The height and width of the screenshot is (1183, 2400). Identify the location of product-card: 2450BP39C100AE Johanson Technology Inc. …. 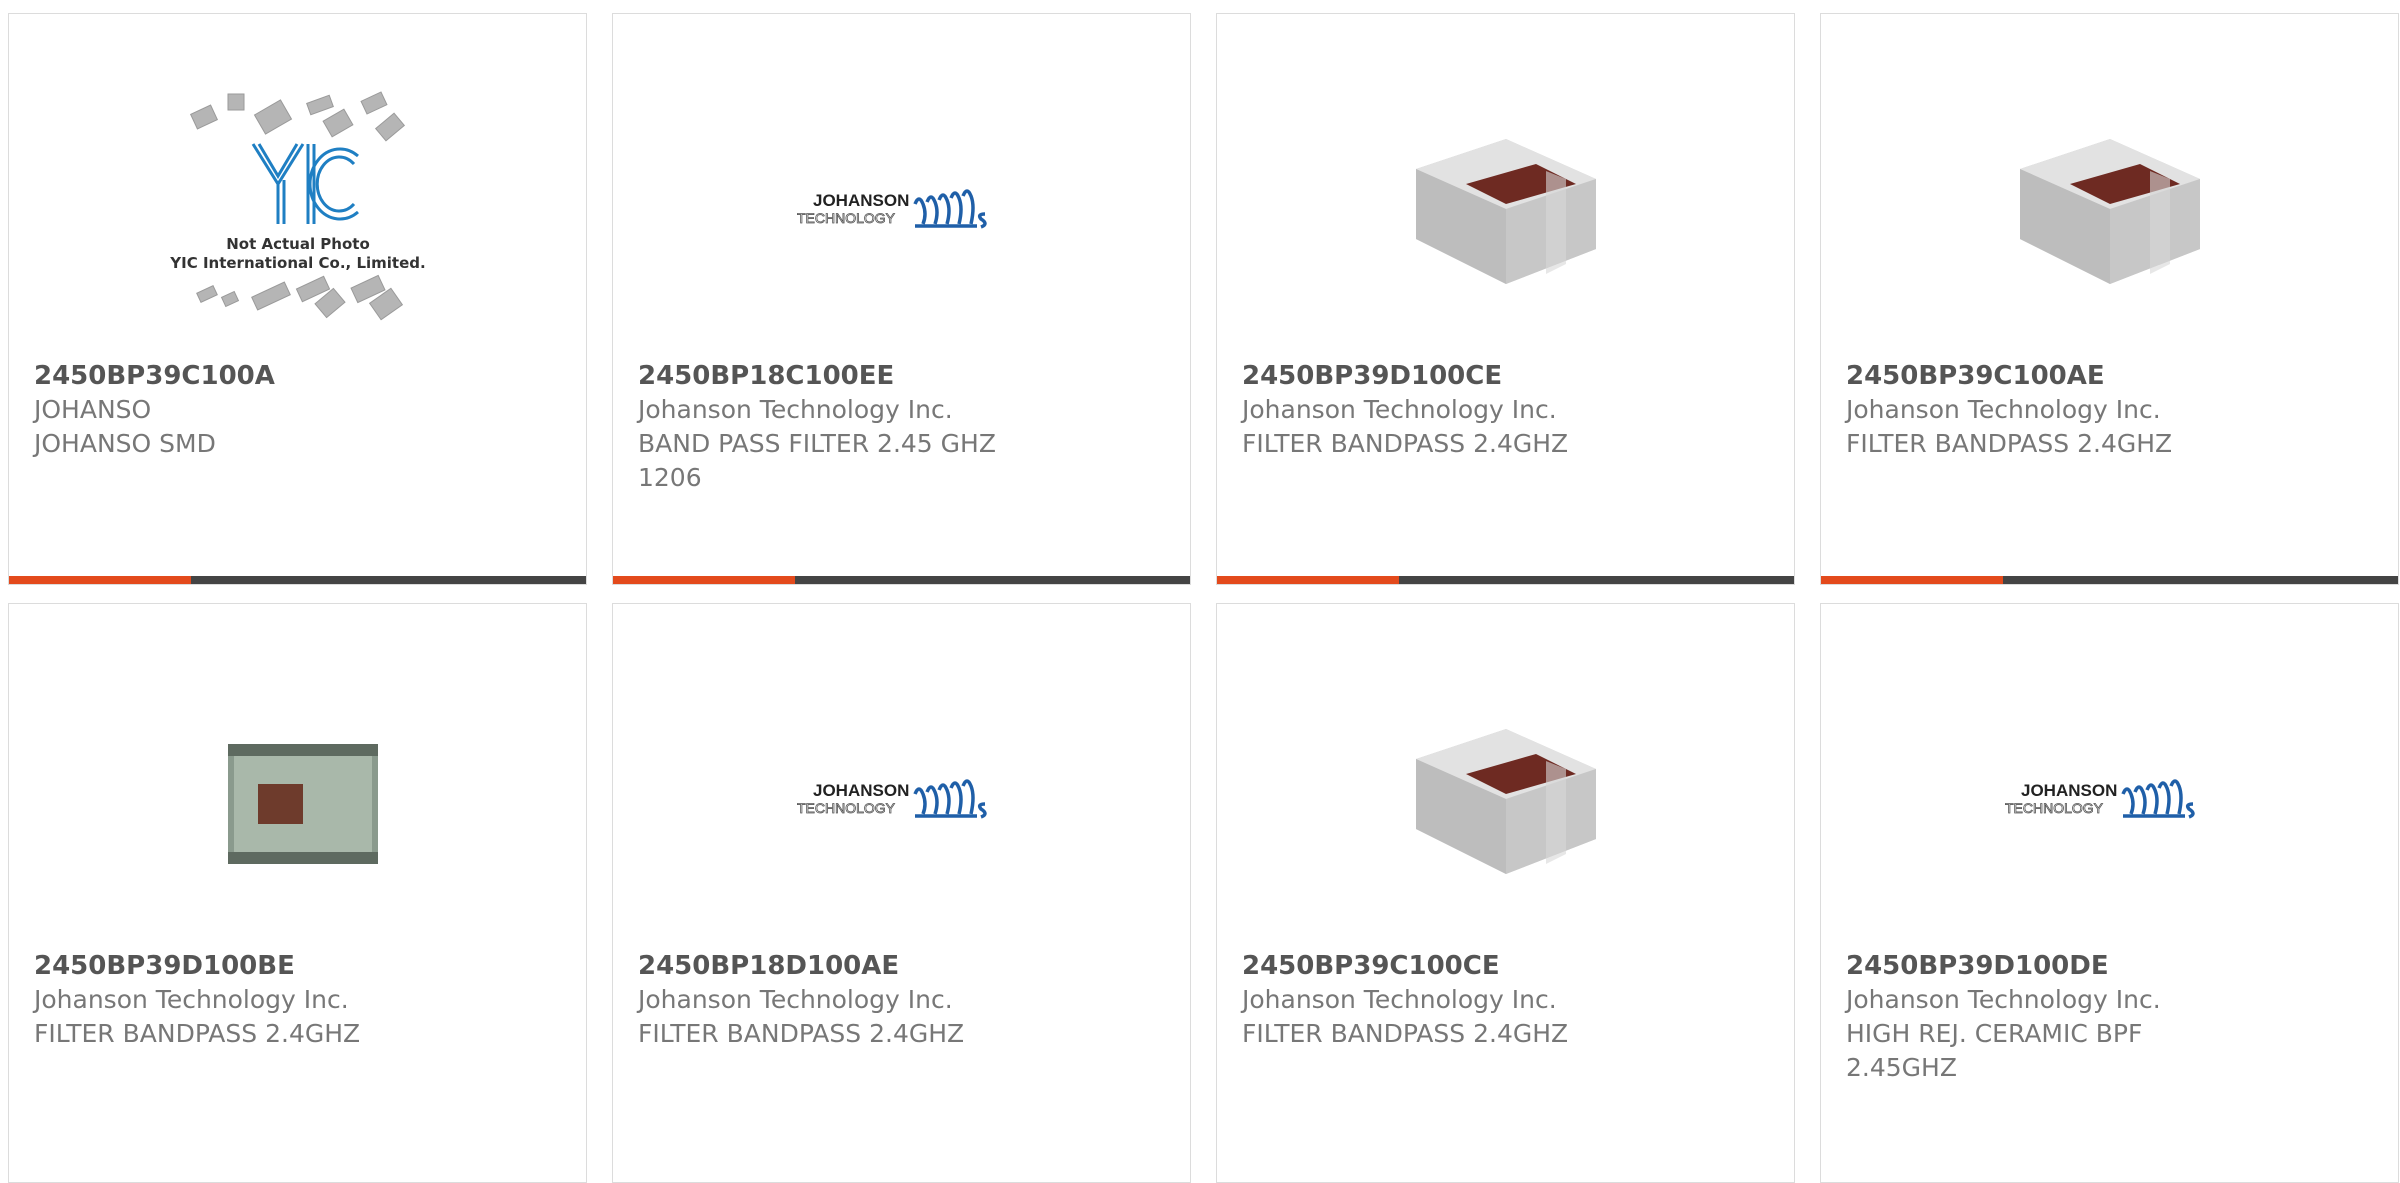
(2109, 299).